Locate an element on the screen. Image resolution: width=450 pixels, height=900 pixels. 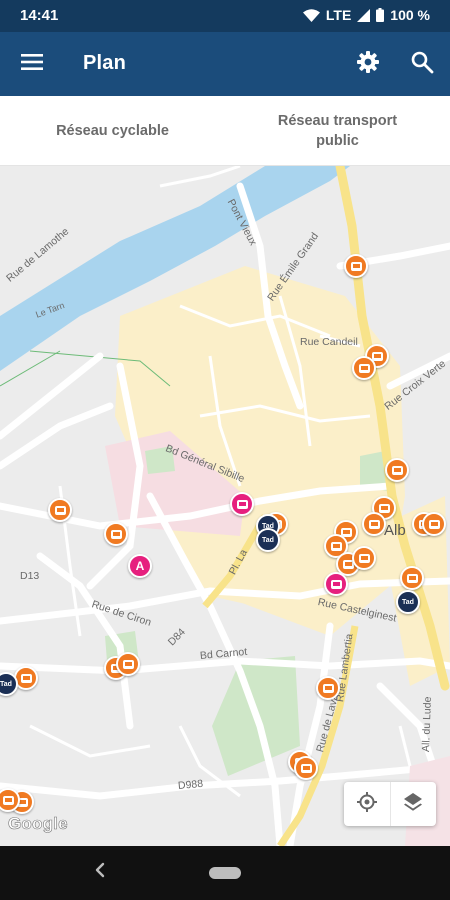
menu-icon is located at coordinates (32, 64).